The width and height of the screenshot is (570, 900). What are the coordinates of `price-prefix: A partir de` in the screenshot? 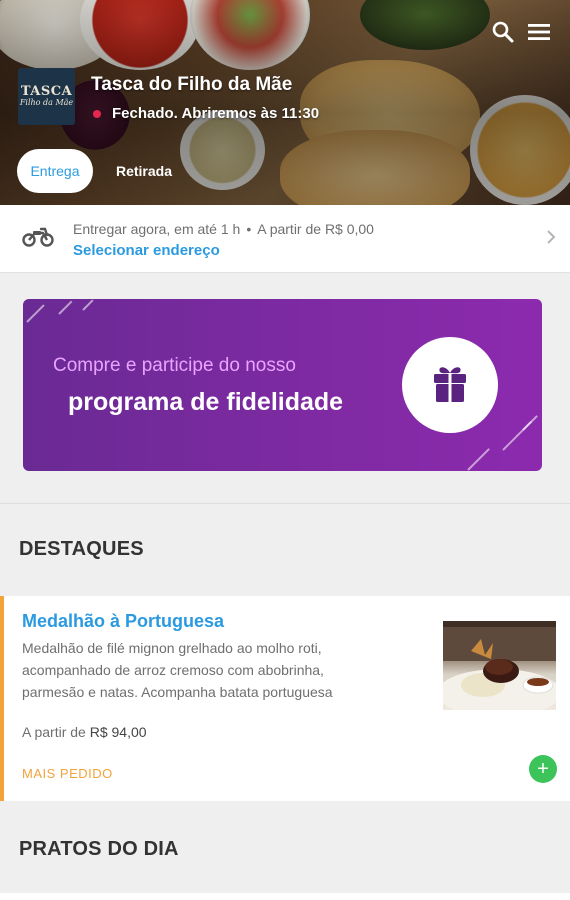 It's located at (54, 732).